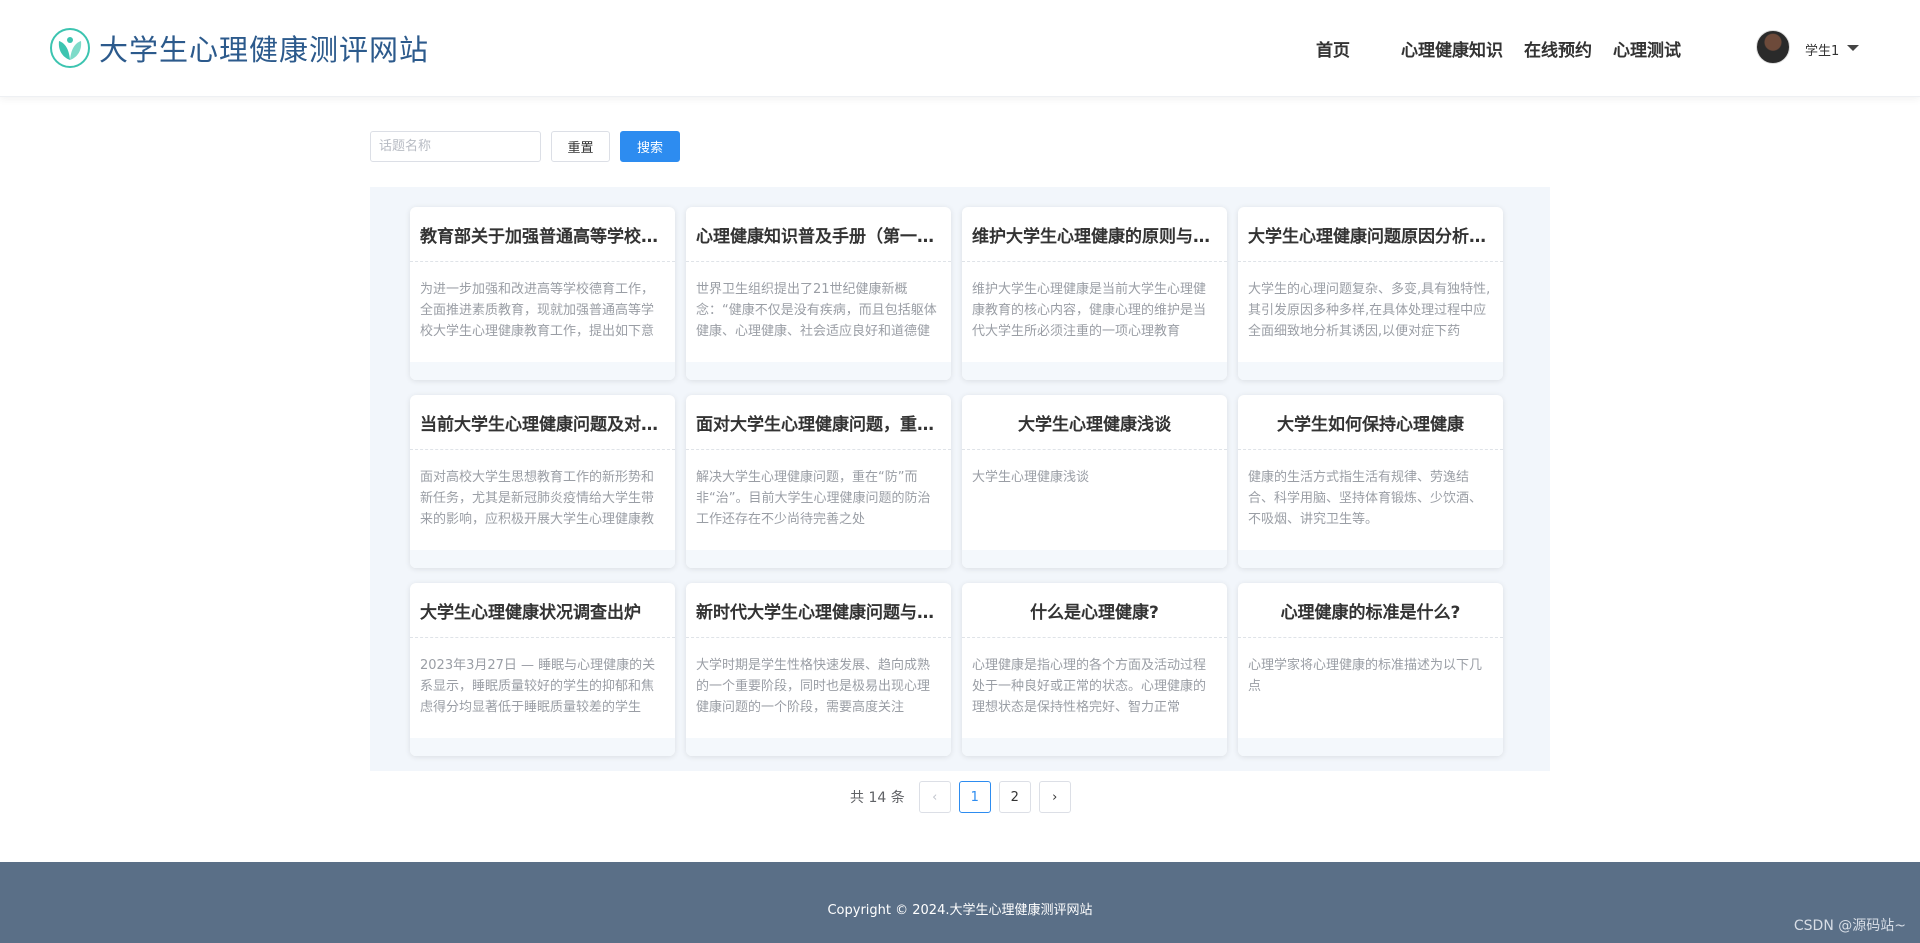  What do you see at coordinates (1014, 797) in the screenshot?
I see `page-2-button: 2` at bounding box center [1014, 797].